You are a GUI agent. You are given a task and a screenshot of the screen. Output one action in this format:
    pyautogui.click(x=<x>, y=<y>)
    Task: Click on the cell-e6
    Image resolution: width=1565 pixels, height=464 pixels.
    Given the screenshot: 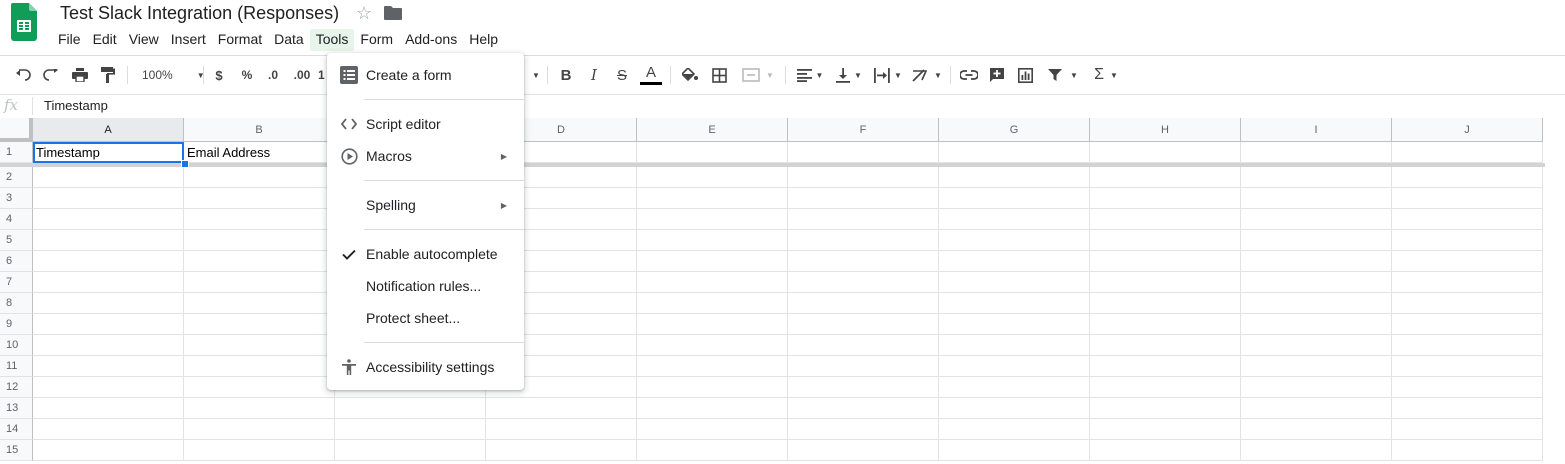 What is the action you would take?
    pyautogui.click(x=712, y=261)
    